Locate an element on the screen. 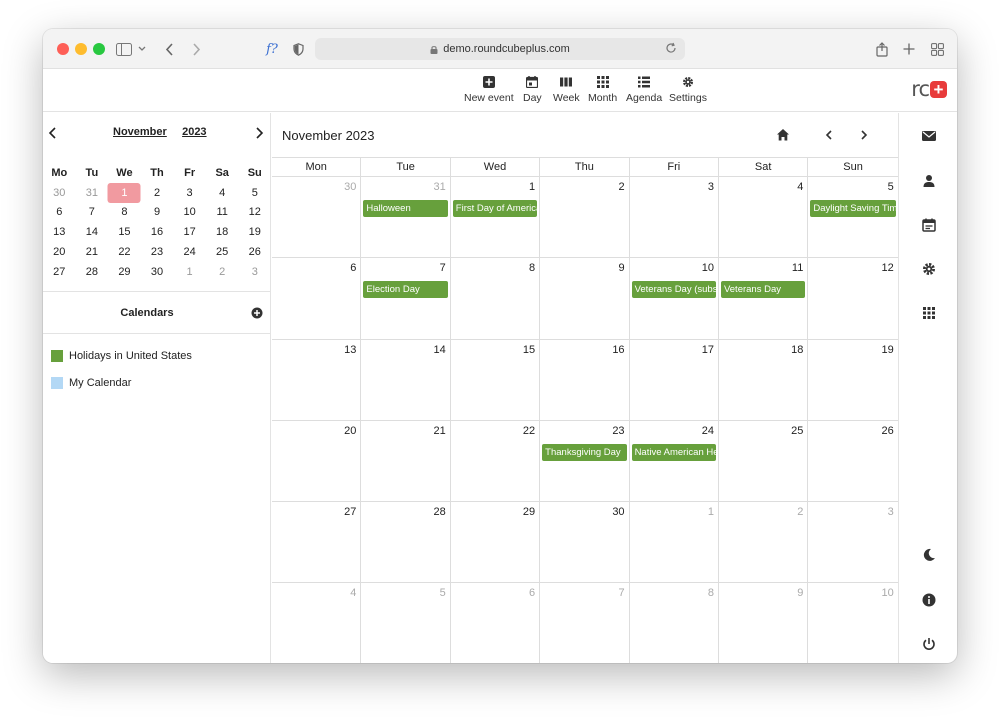 This screenshot has height=720, width=1000. day-number: 13 is located at coordinates (350, 350).